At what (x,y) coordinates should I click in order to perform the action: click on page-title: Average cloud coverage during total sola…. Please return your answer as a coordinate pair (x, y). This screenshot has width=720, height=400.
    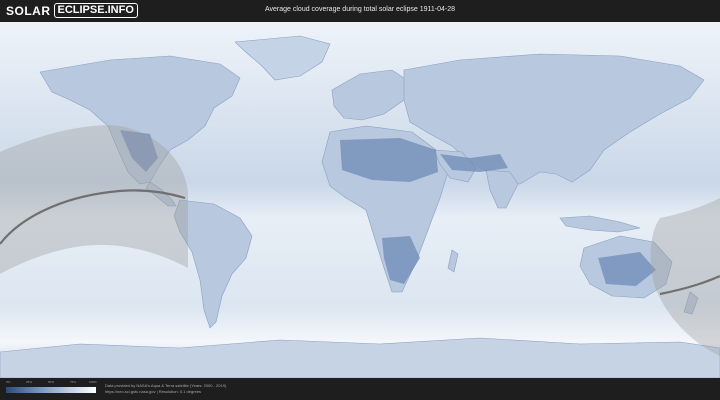
    Looking at the image, I should click on (360, 9).